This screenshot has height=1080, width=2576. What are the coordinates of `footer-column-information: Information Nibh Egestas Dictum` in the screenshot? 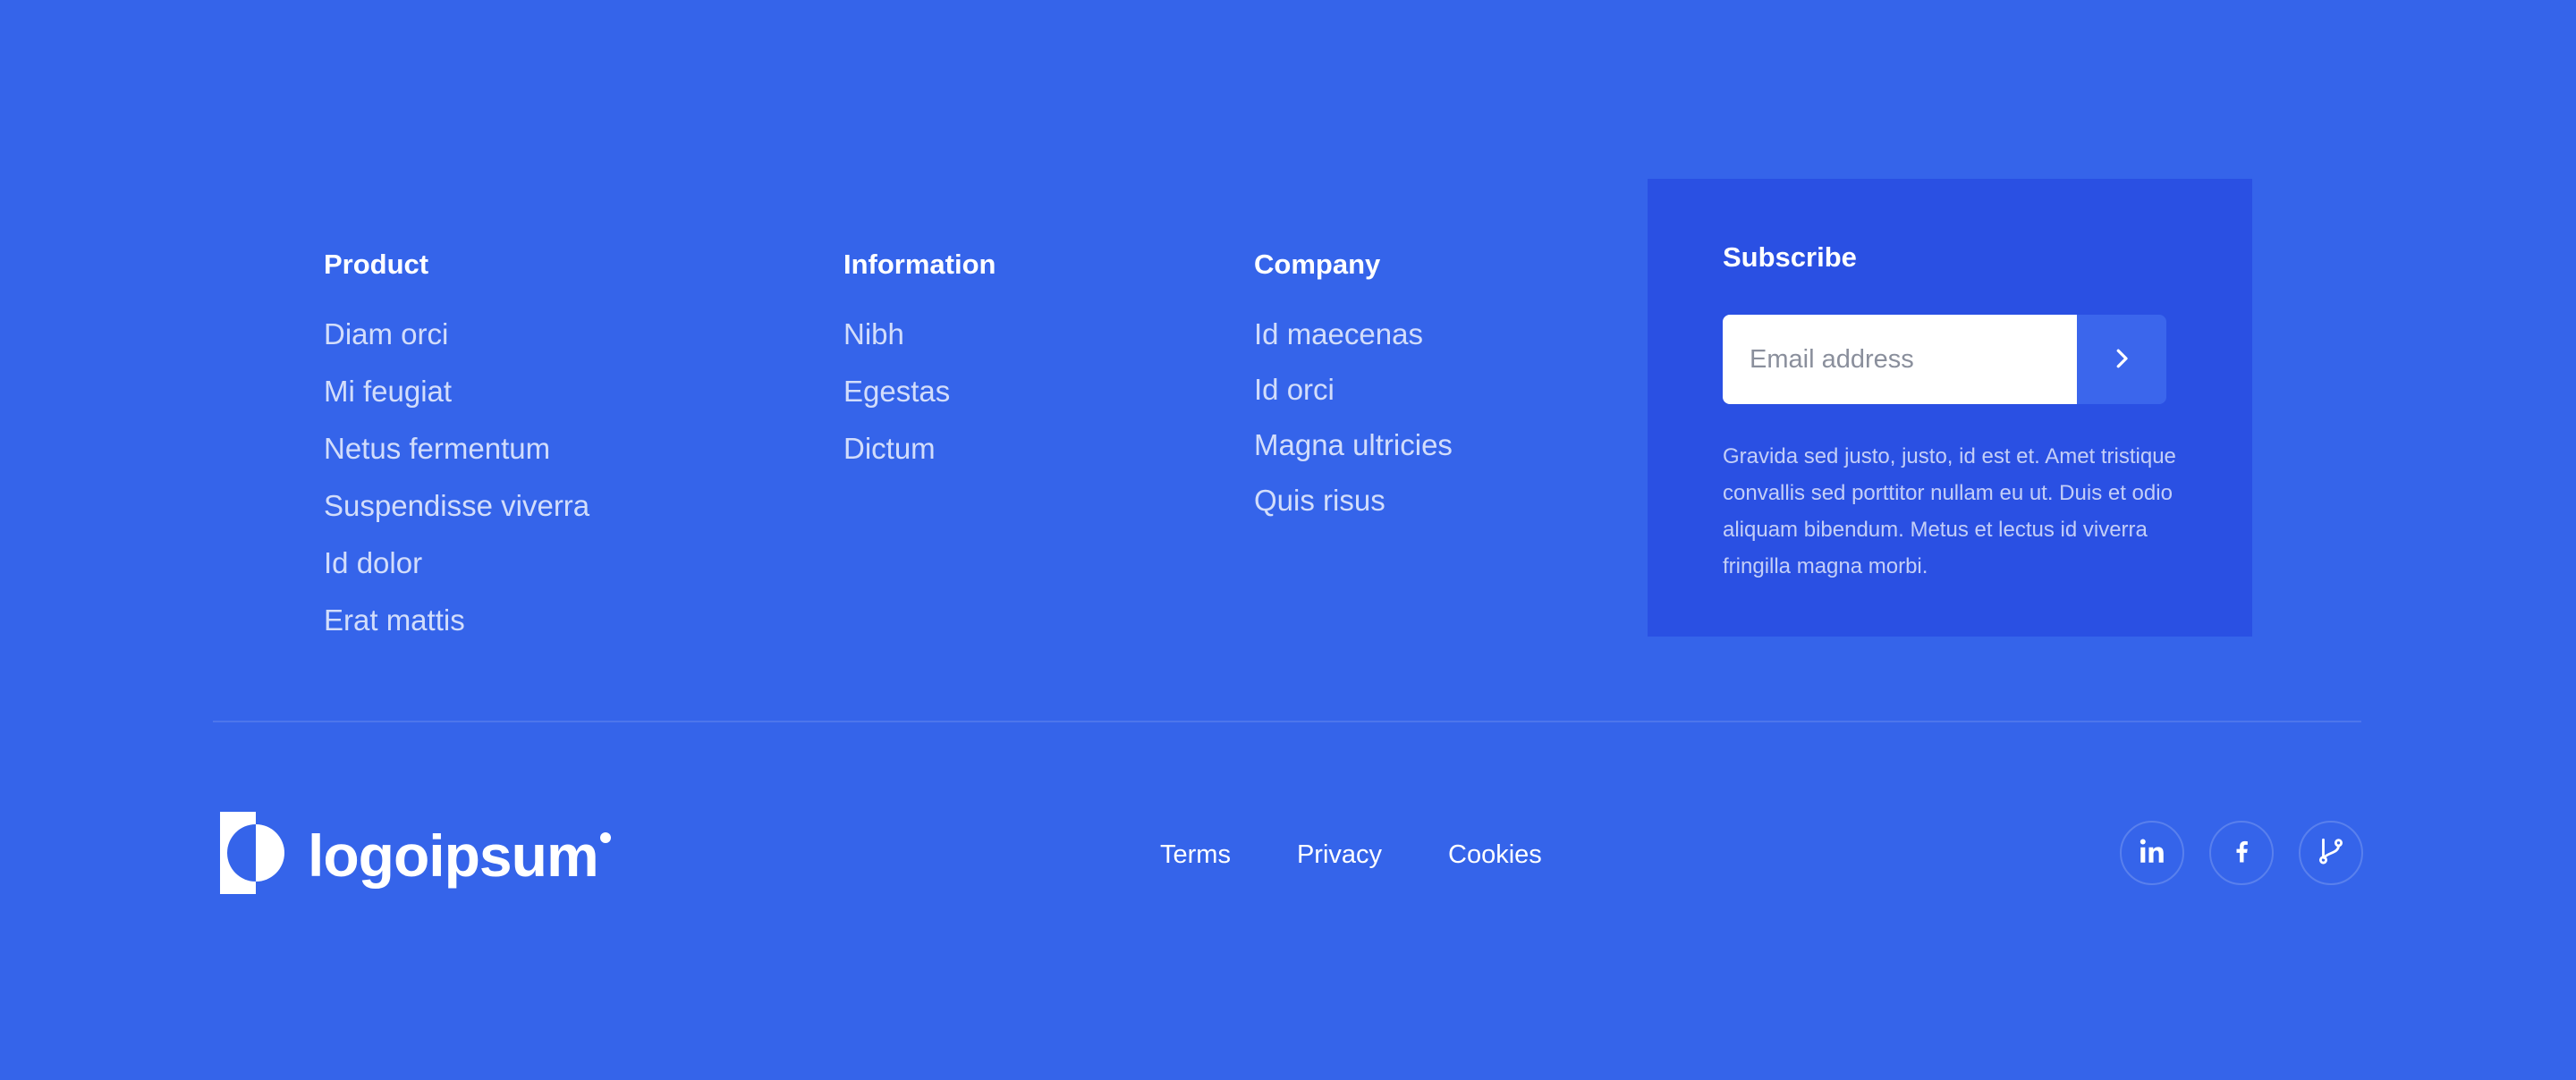 It's located at (919, 369).